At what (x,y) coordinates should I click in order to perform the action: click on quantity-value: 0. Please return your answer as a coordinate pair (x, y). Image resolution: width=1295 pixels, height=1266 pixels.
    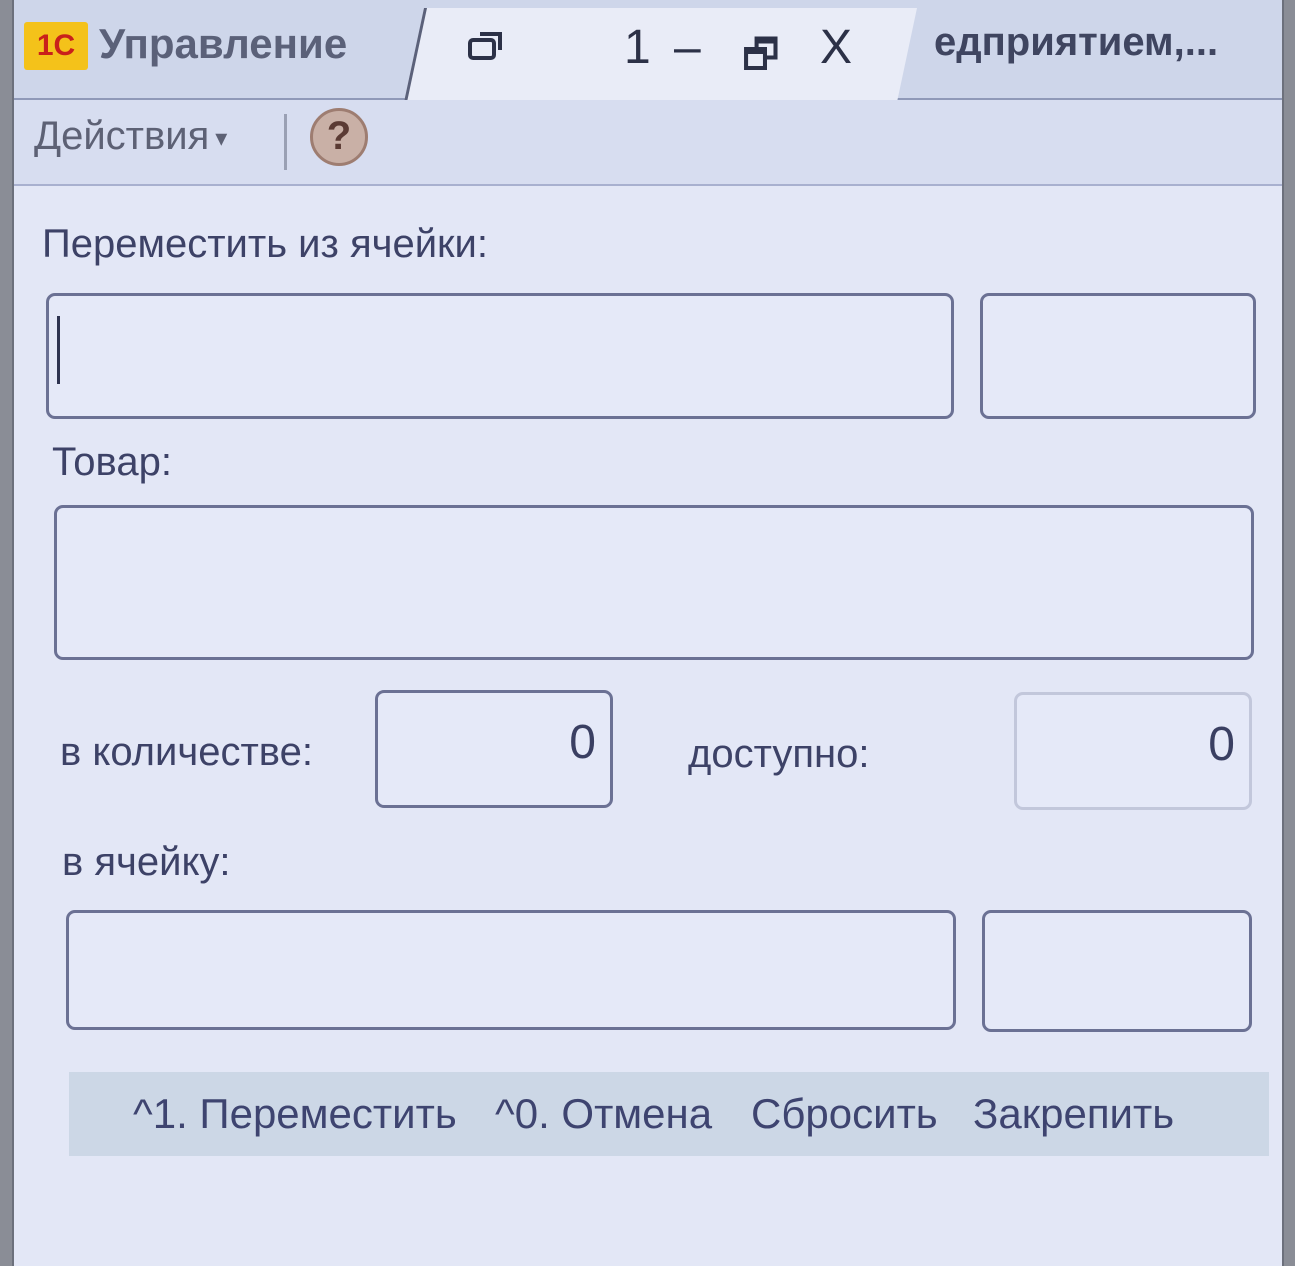
    Looking at the image, I should click on (582, 742).